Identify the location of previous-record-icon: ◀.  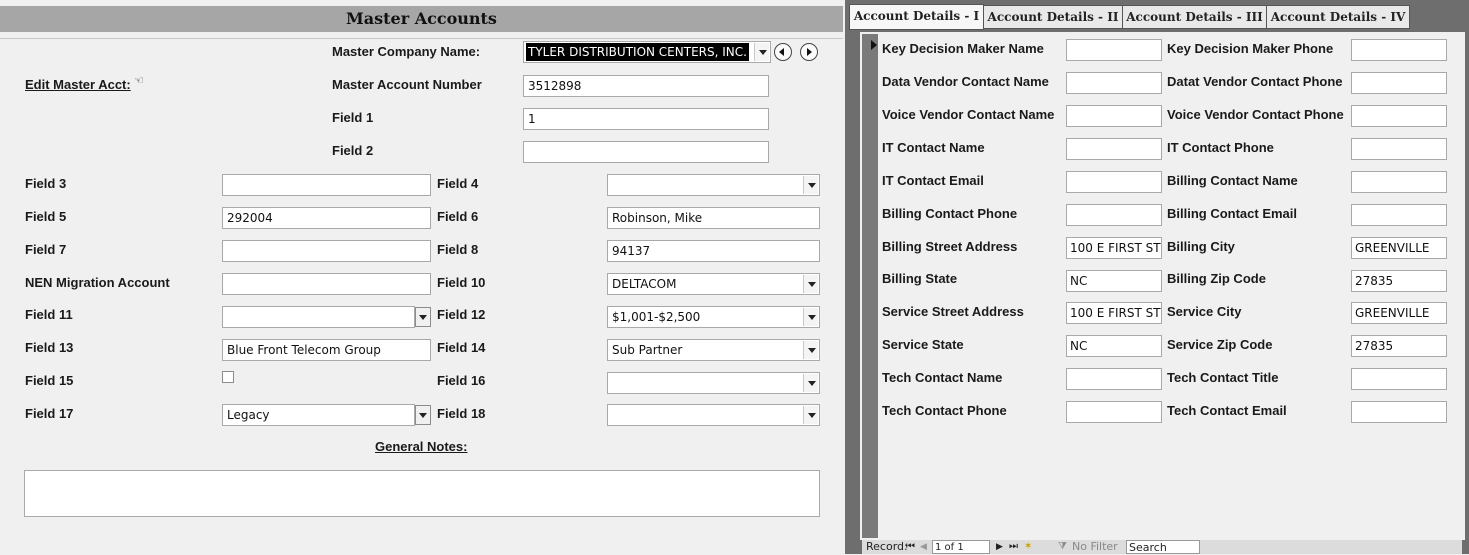
(923, 547).